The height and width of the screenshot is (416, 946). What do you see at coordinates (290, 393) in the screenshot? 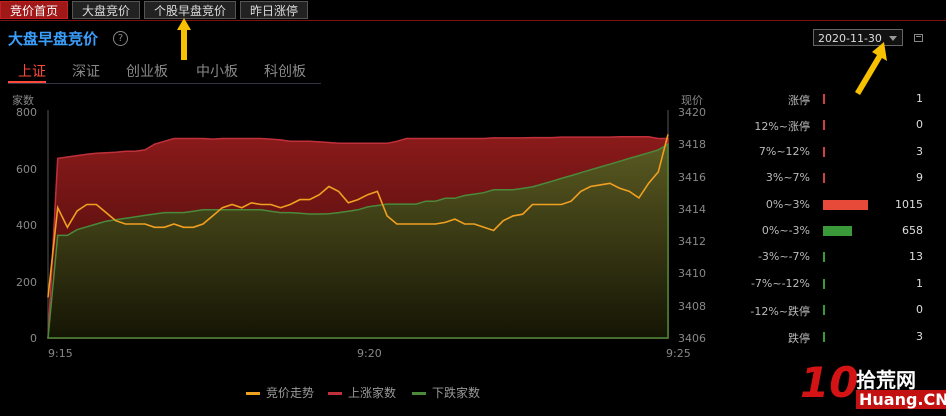
I see `legend-label: 竞价走势` at bounding box center [290, 393].